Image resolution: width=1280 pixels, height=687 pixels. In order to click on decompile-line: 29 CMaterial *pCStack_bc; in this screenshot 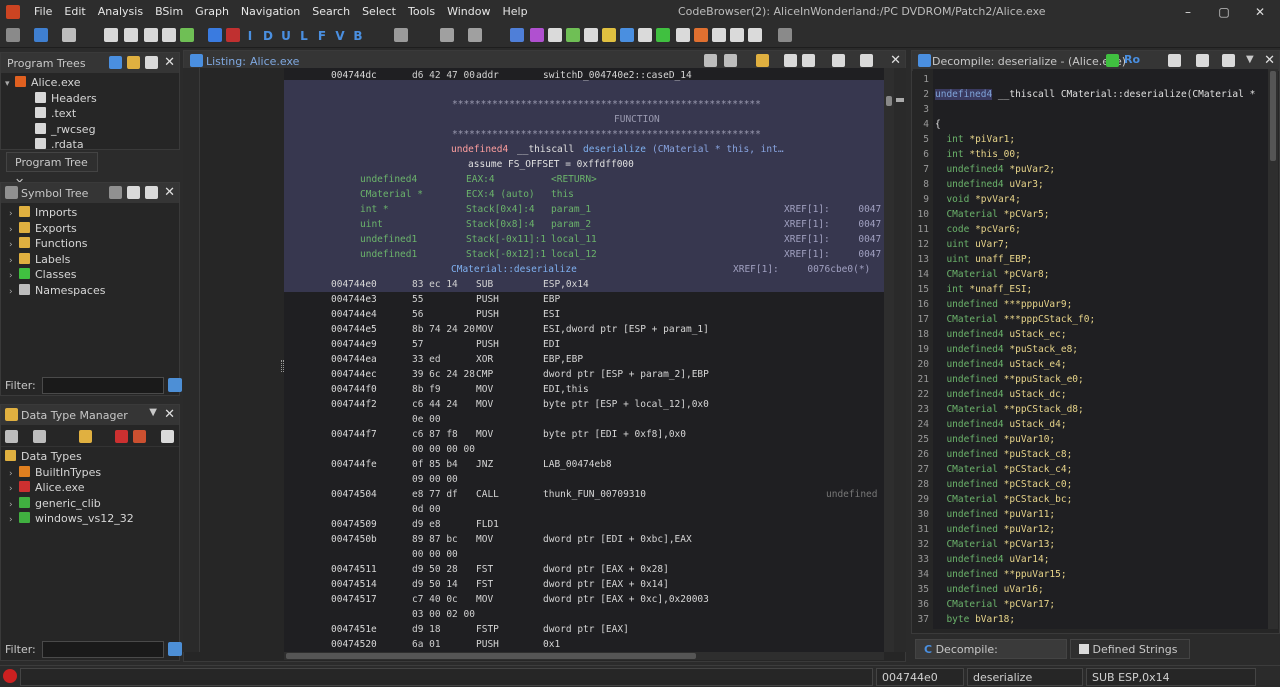, I will do `click(993, 499)`.